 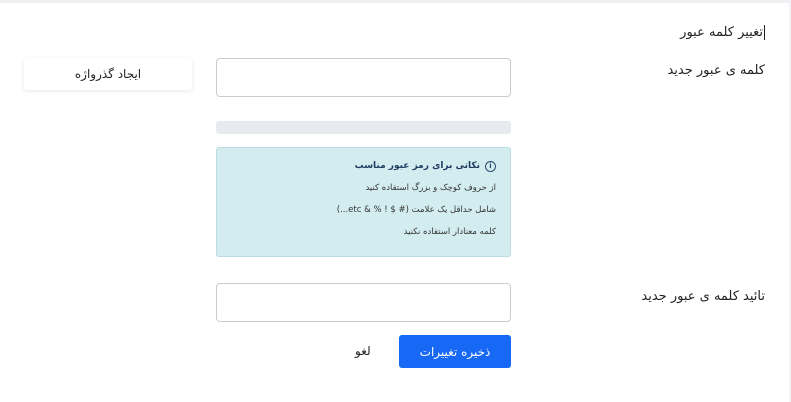 I want to click on cancel-link: لغو, so click(x=363, y=351).